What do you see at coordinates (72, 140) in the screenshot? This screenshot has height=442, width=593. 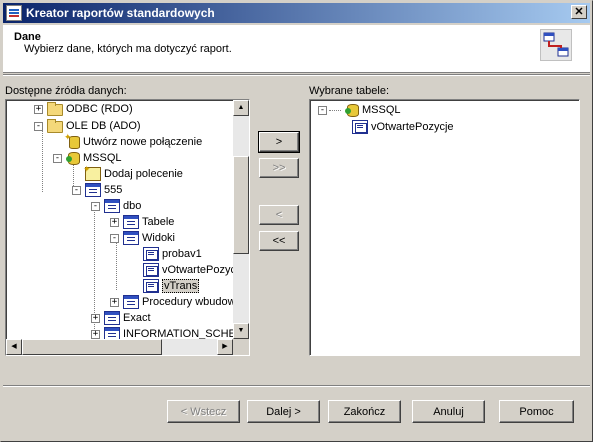 I see `new-connection-icon` at bounding box center [72, 140].